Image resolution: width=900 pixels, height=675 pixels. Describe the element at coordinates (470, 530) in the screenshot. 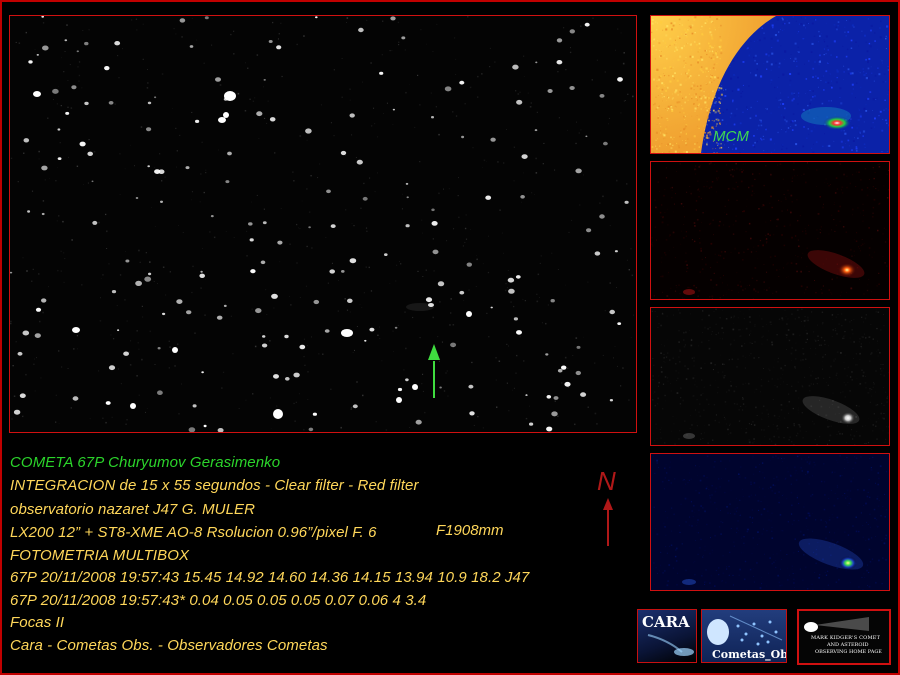

I see `focal-length: F1908mm` at that location.